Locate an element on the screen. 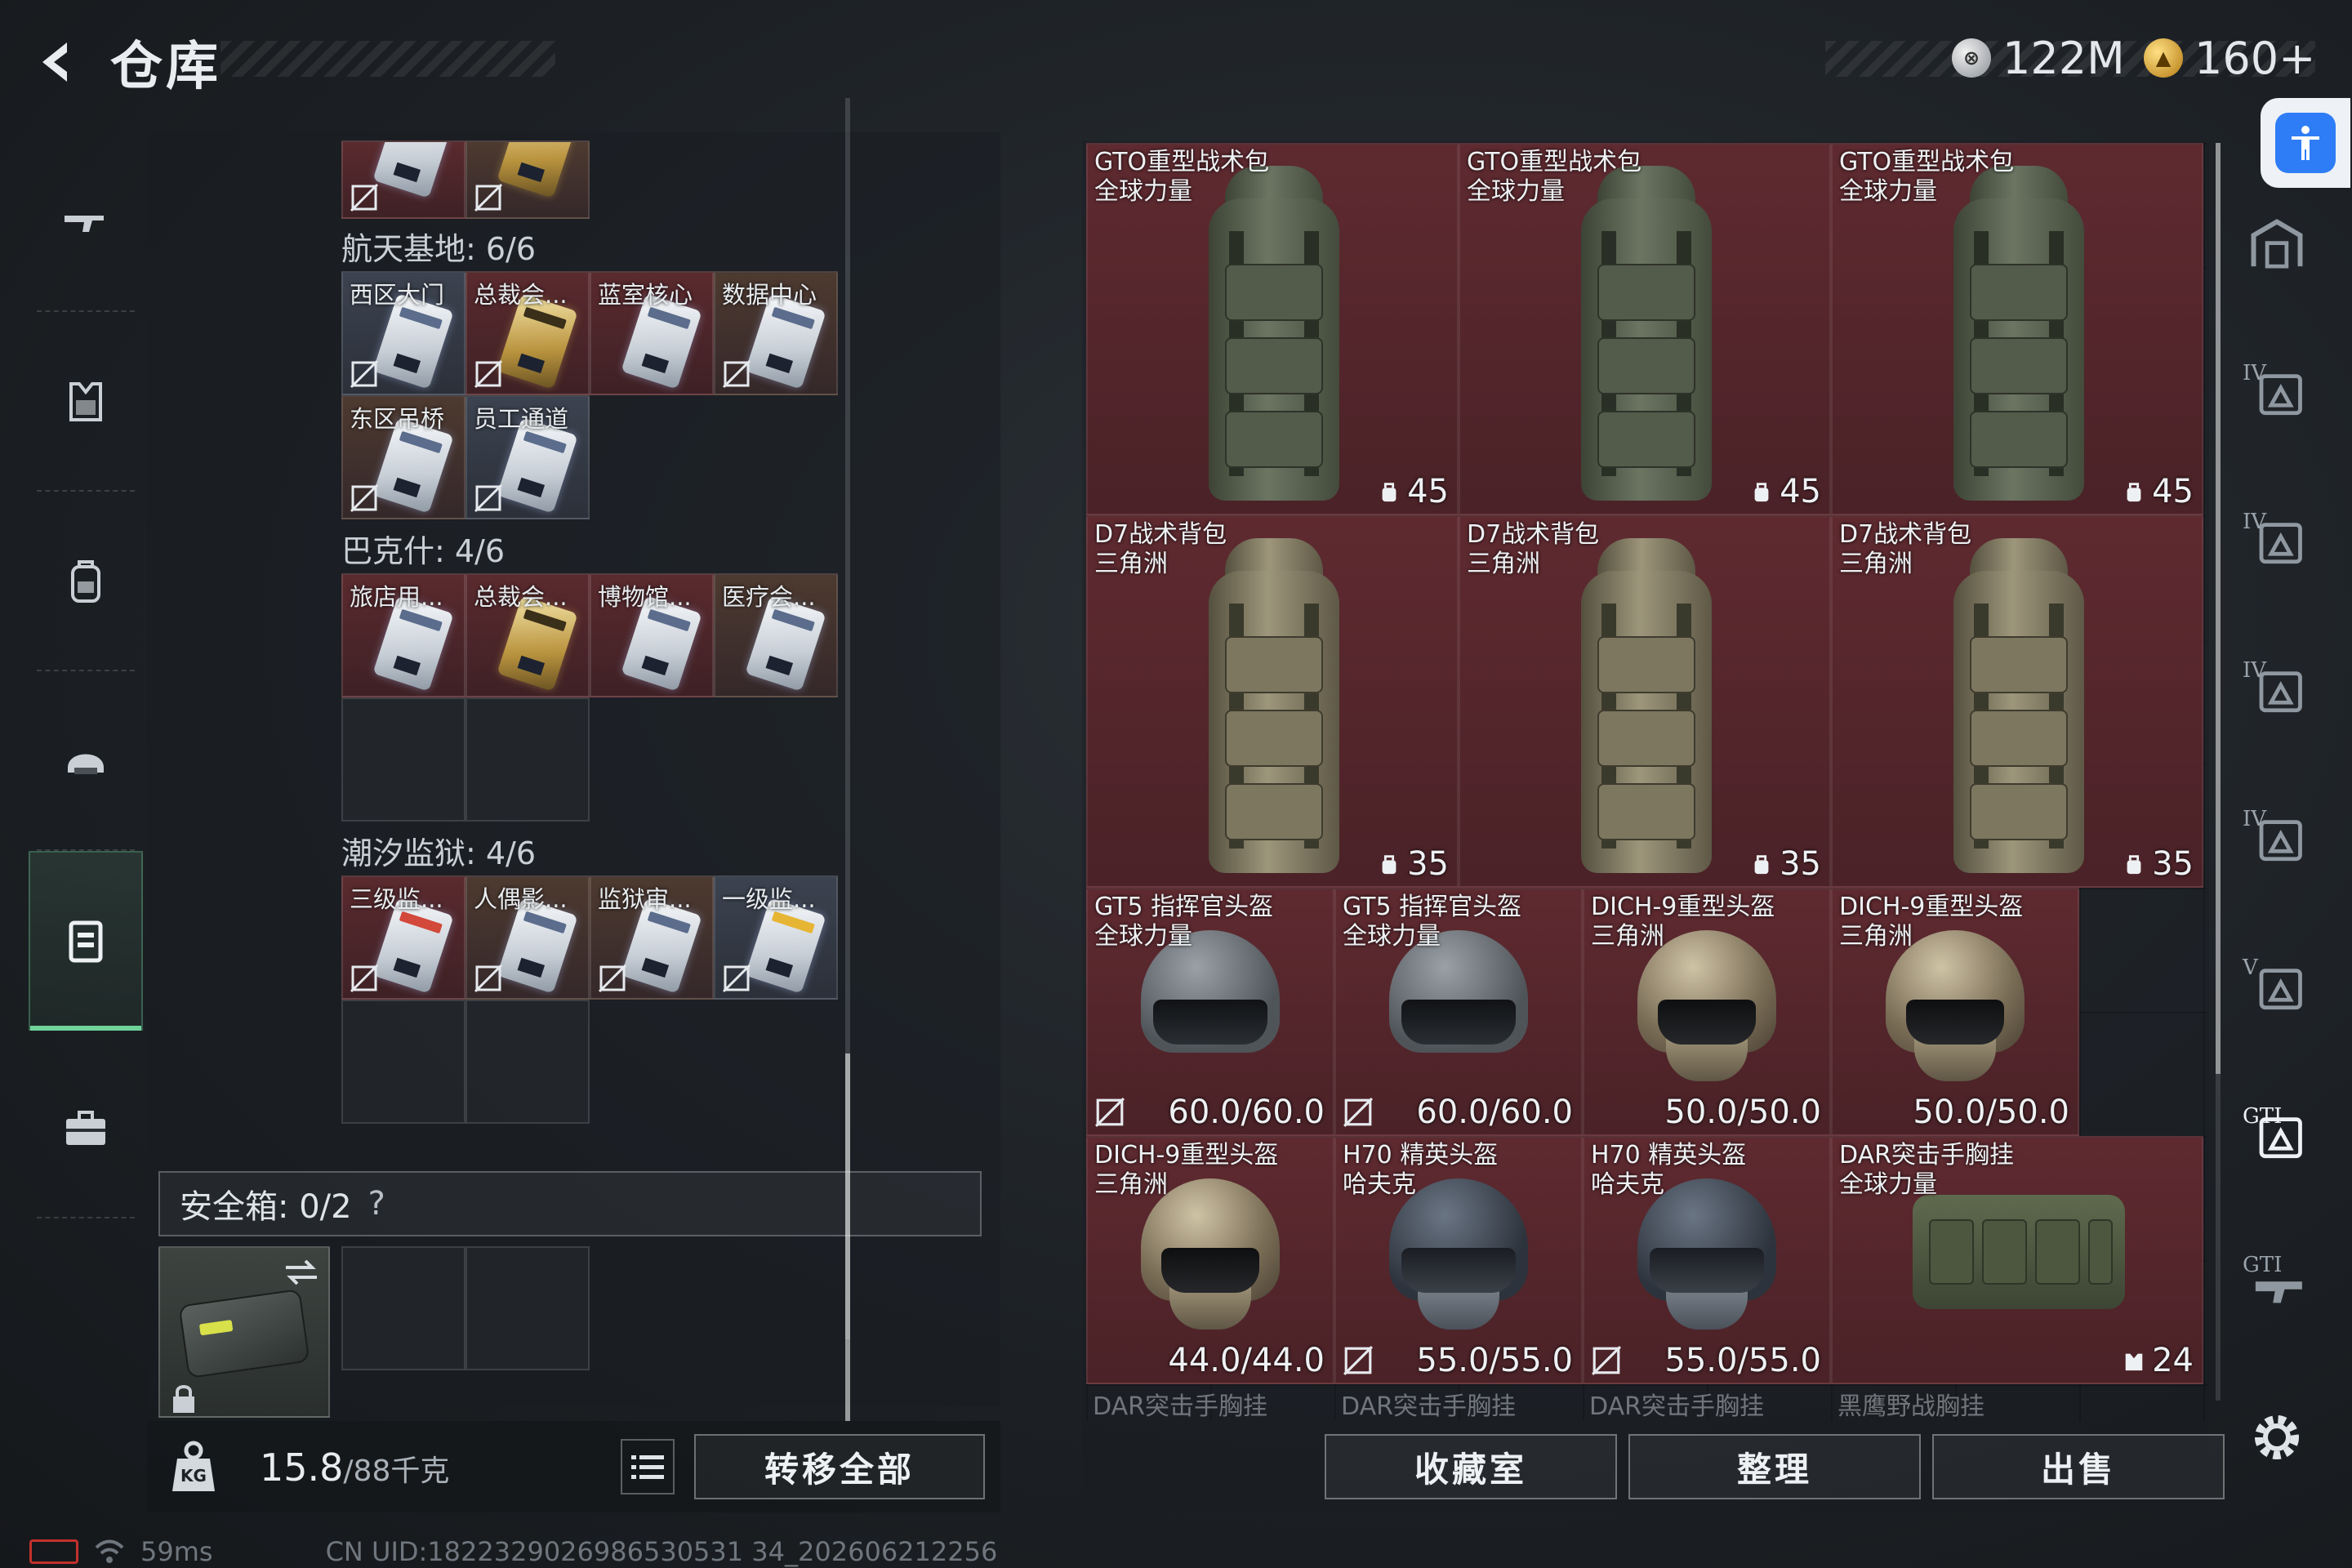 This screenshot has height=1568, width=2352. sell-button: 出售 is located at coordinates (2078, 1466).